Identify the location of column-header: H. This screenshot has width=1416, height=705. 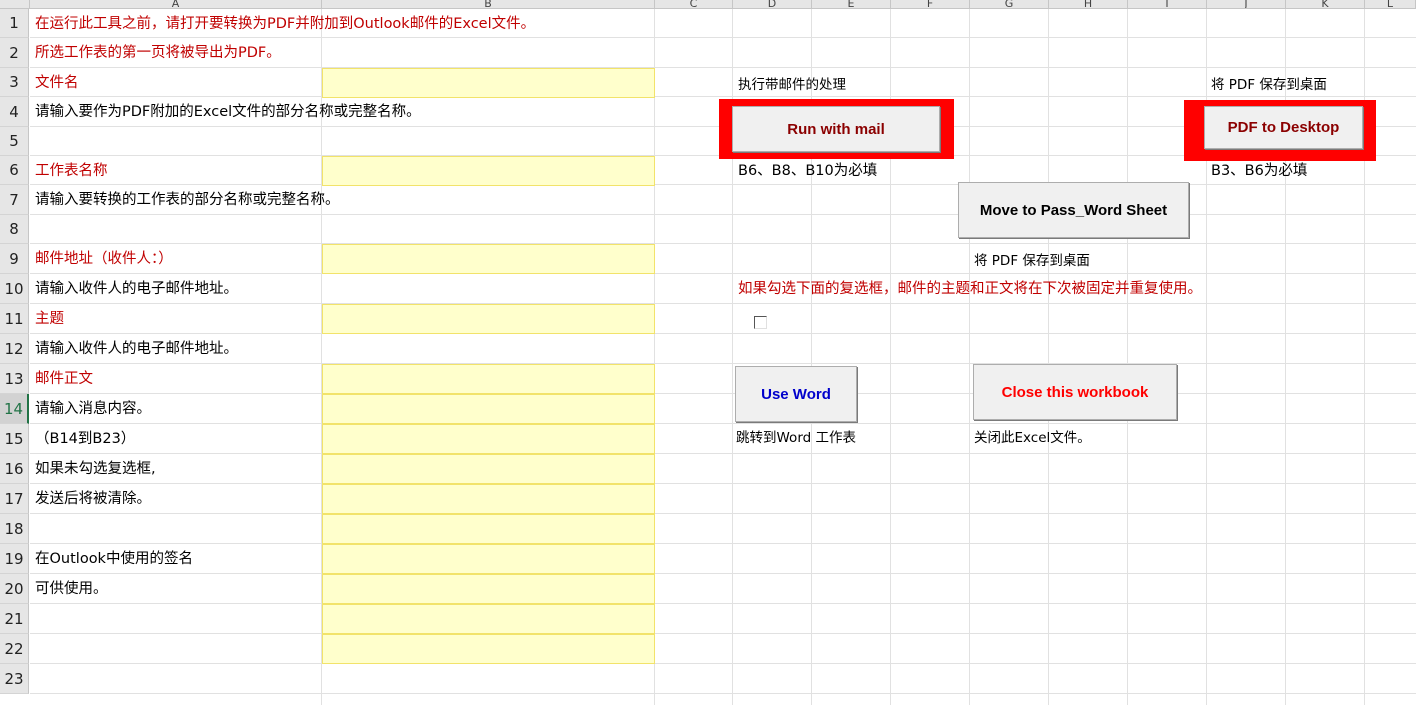
(1088, 4).